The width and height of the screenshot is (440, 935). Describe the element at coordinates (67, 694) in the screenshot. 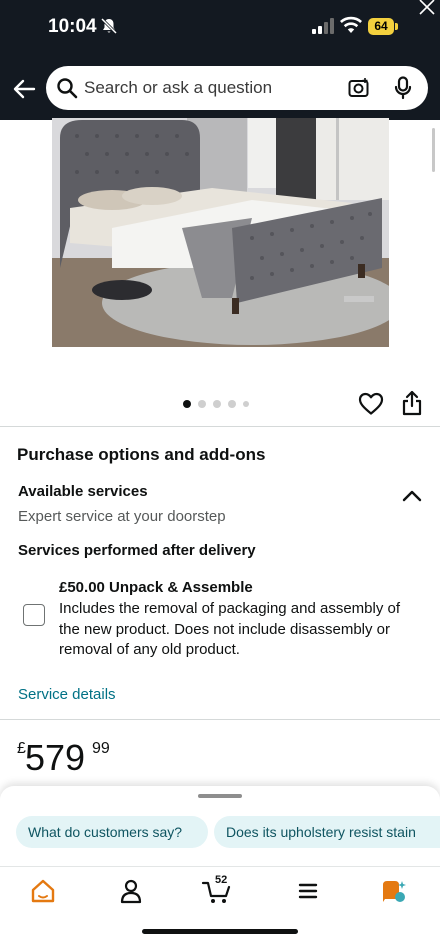

I see `service-details-link: Service details` at that location.